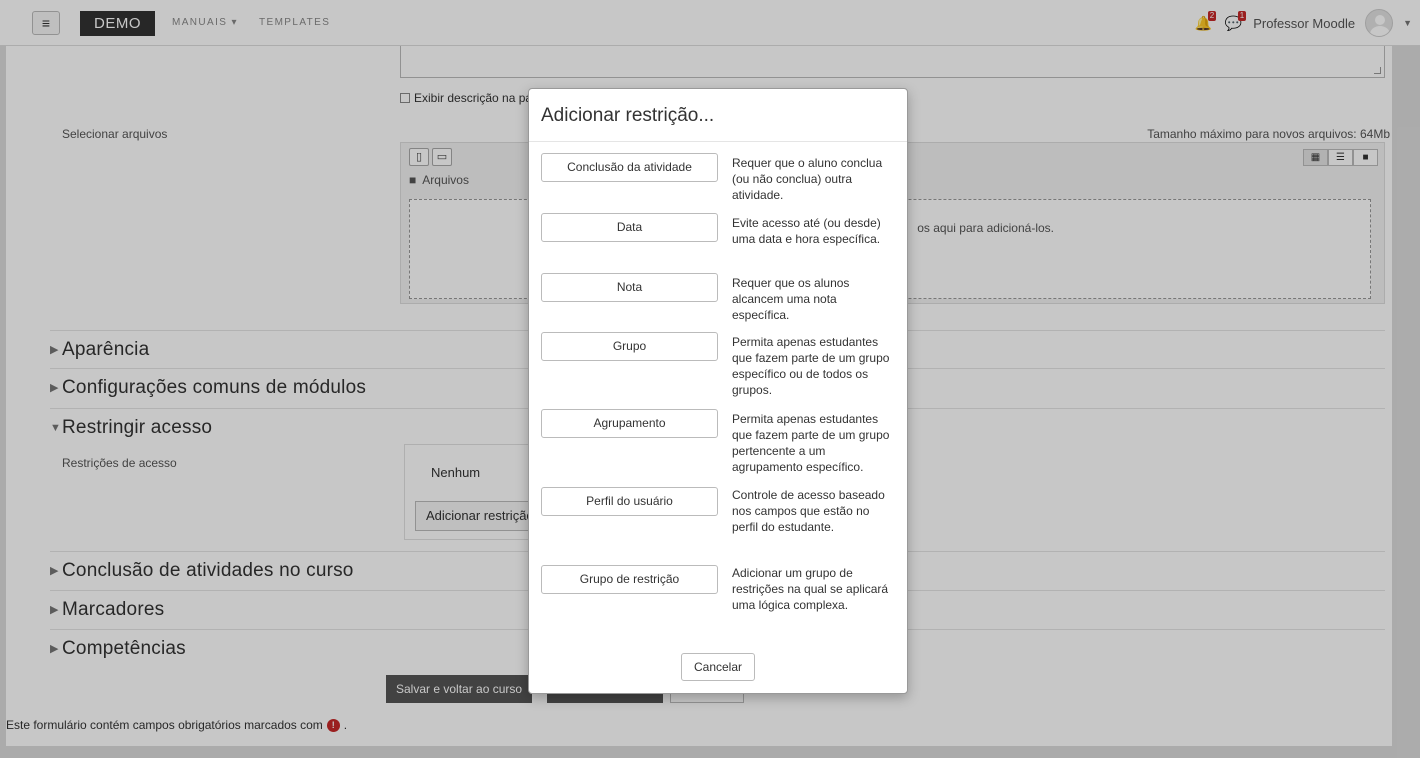 Image resolution: width=1420 pixels, height=758 pixels. I want to click on restriction-option-conclusao-atividade-button: Conclusão da atividade, so click(629, 167).